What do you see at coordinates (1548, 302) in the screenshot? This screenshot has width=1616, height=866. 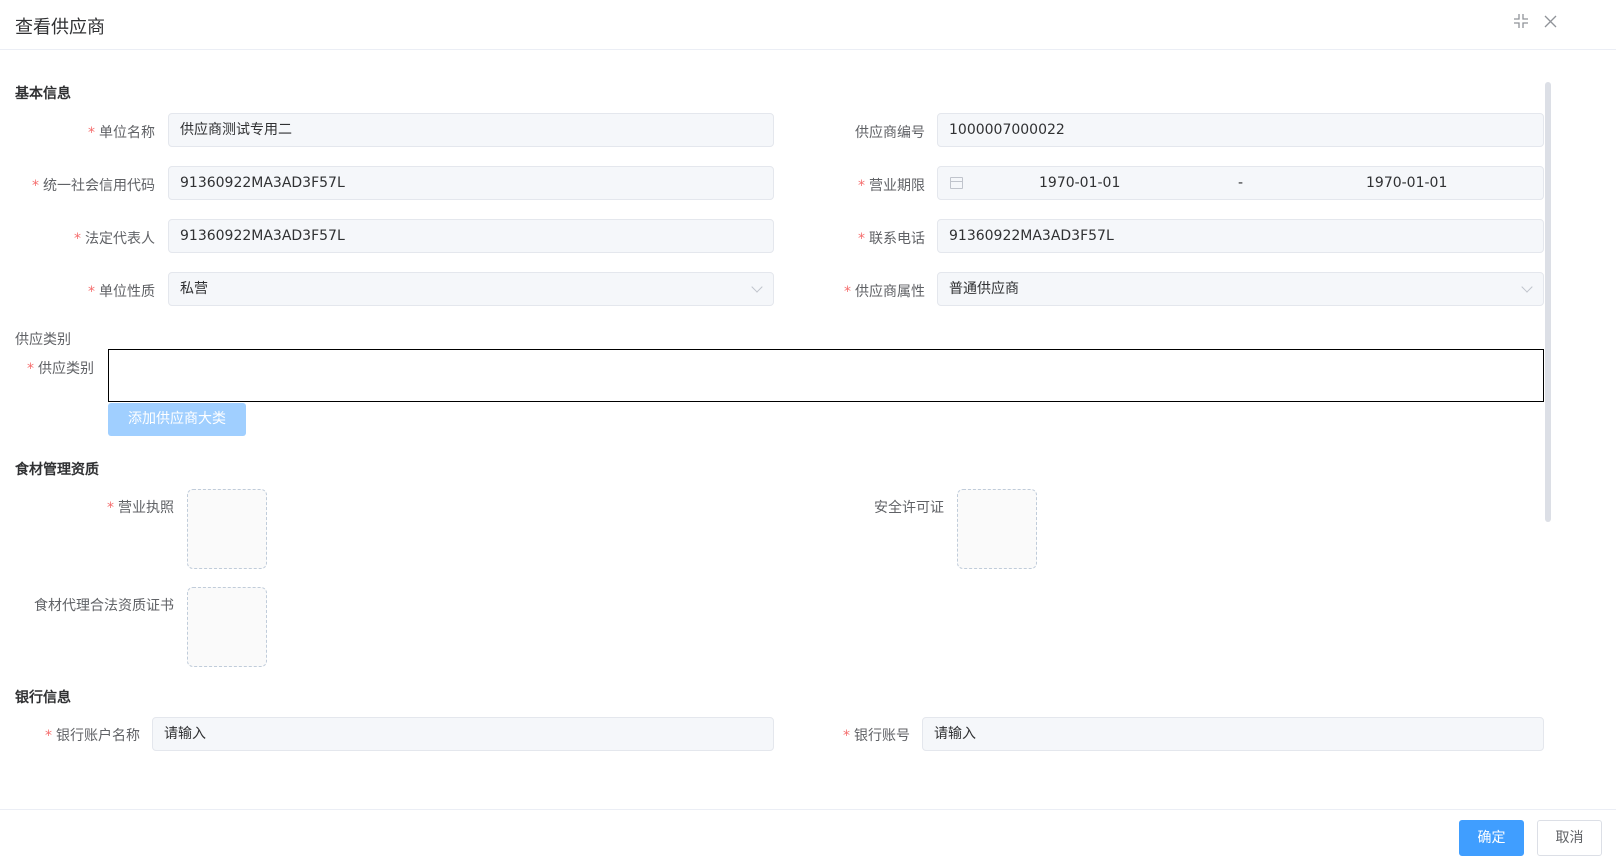 I see `scrollbar` at bounding box center [1548, 302].